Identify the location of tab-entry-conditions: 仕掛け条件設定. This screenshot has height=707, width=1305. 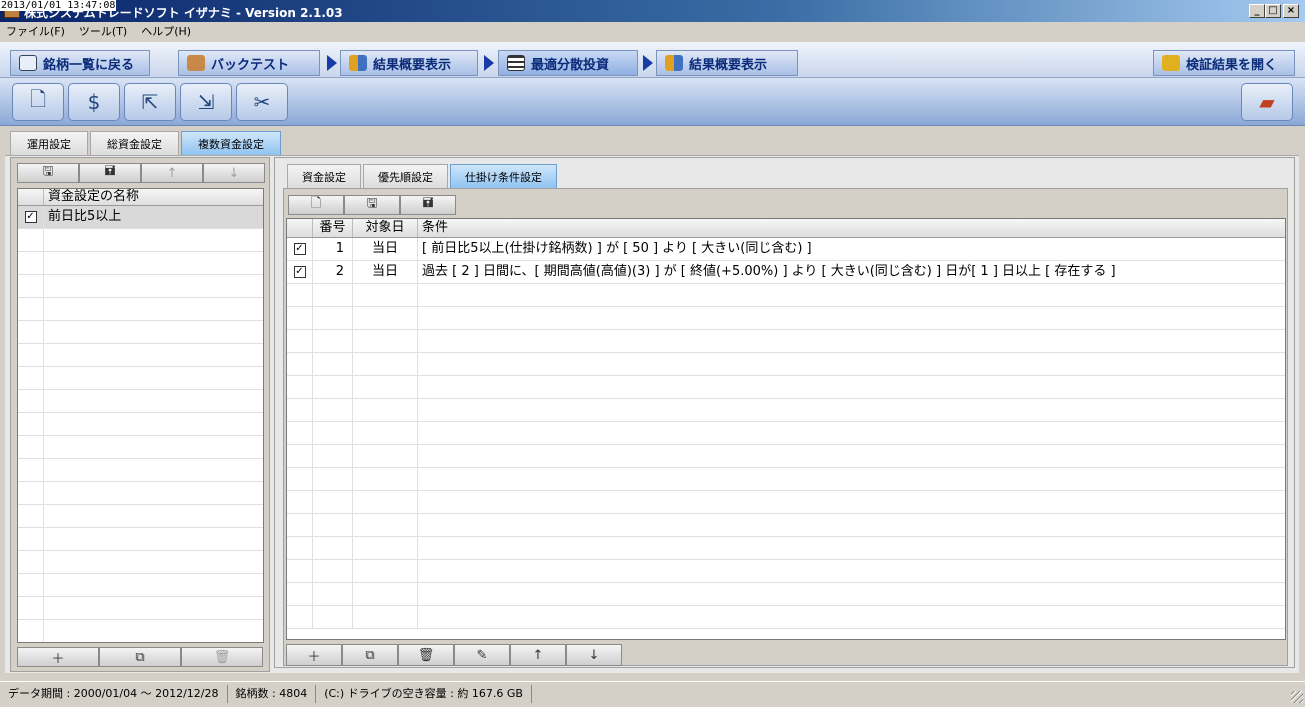
(503, 176).